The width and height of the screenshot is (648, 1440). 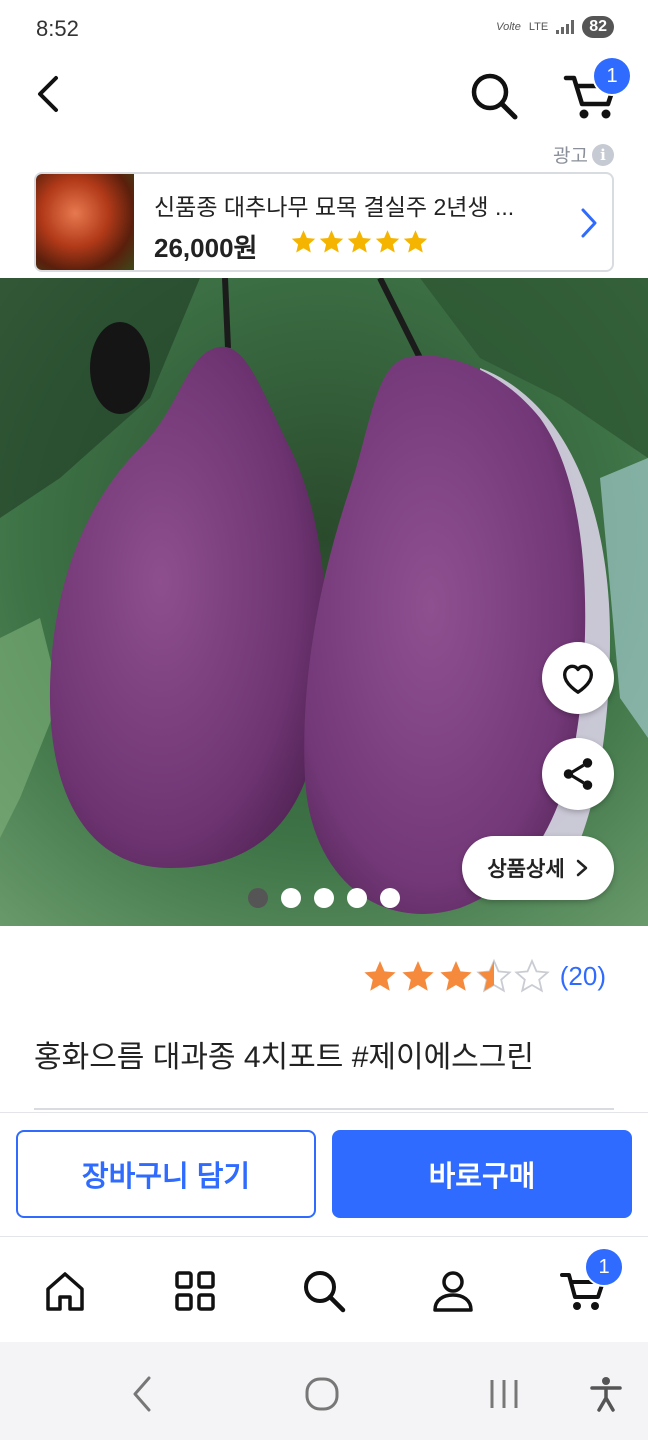 I want to click on system-home-button, so click(x=322, y=1394).